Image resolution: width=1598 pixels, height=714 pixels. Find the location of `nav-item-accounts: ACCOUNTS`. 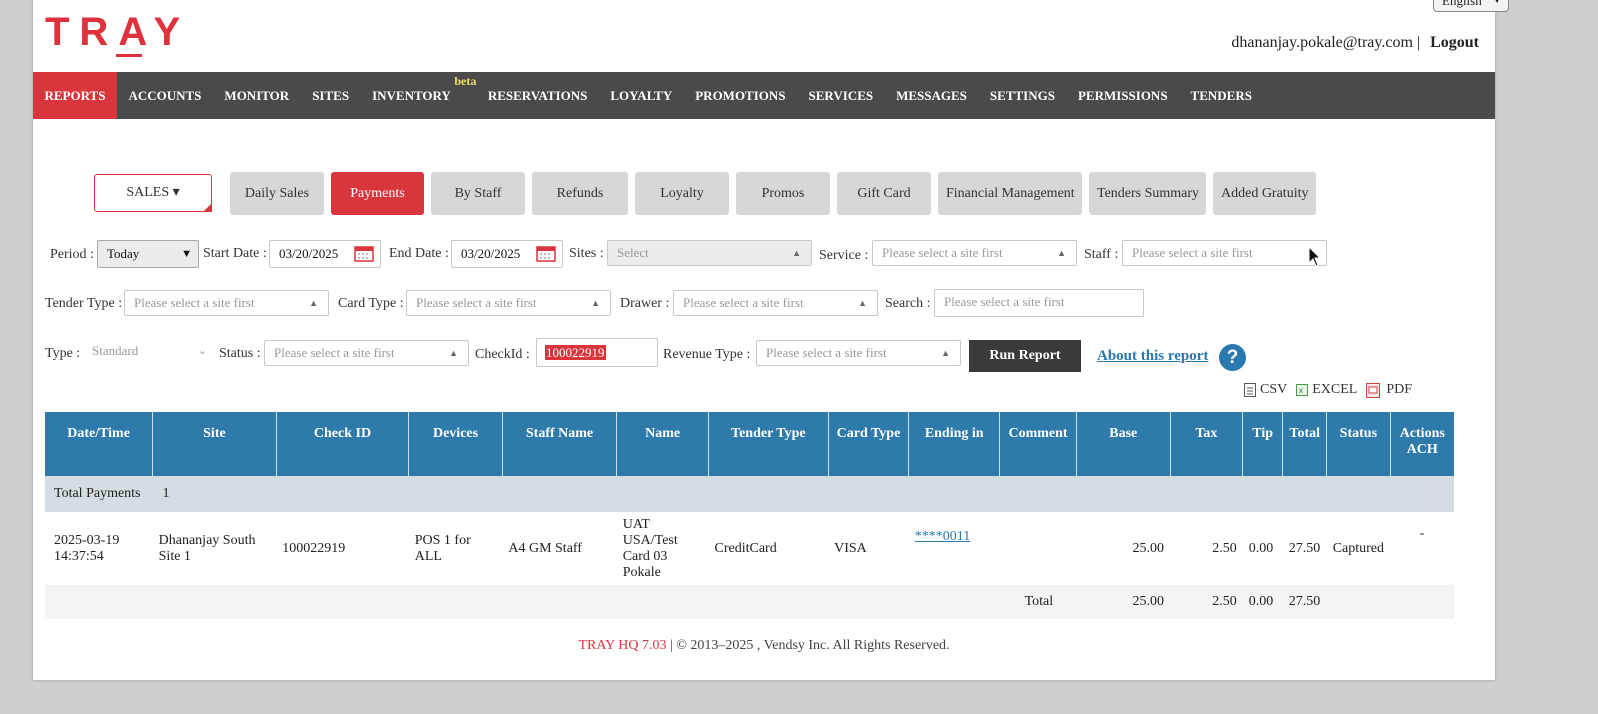

nav-item-accounts: ACCOUNTS is located at coordinates (165, 95).